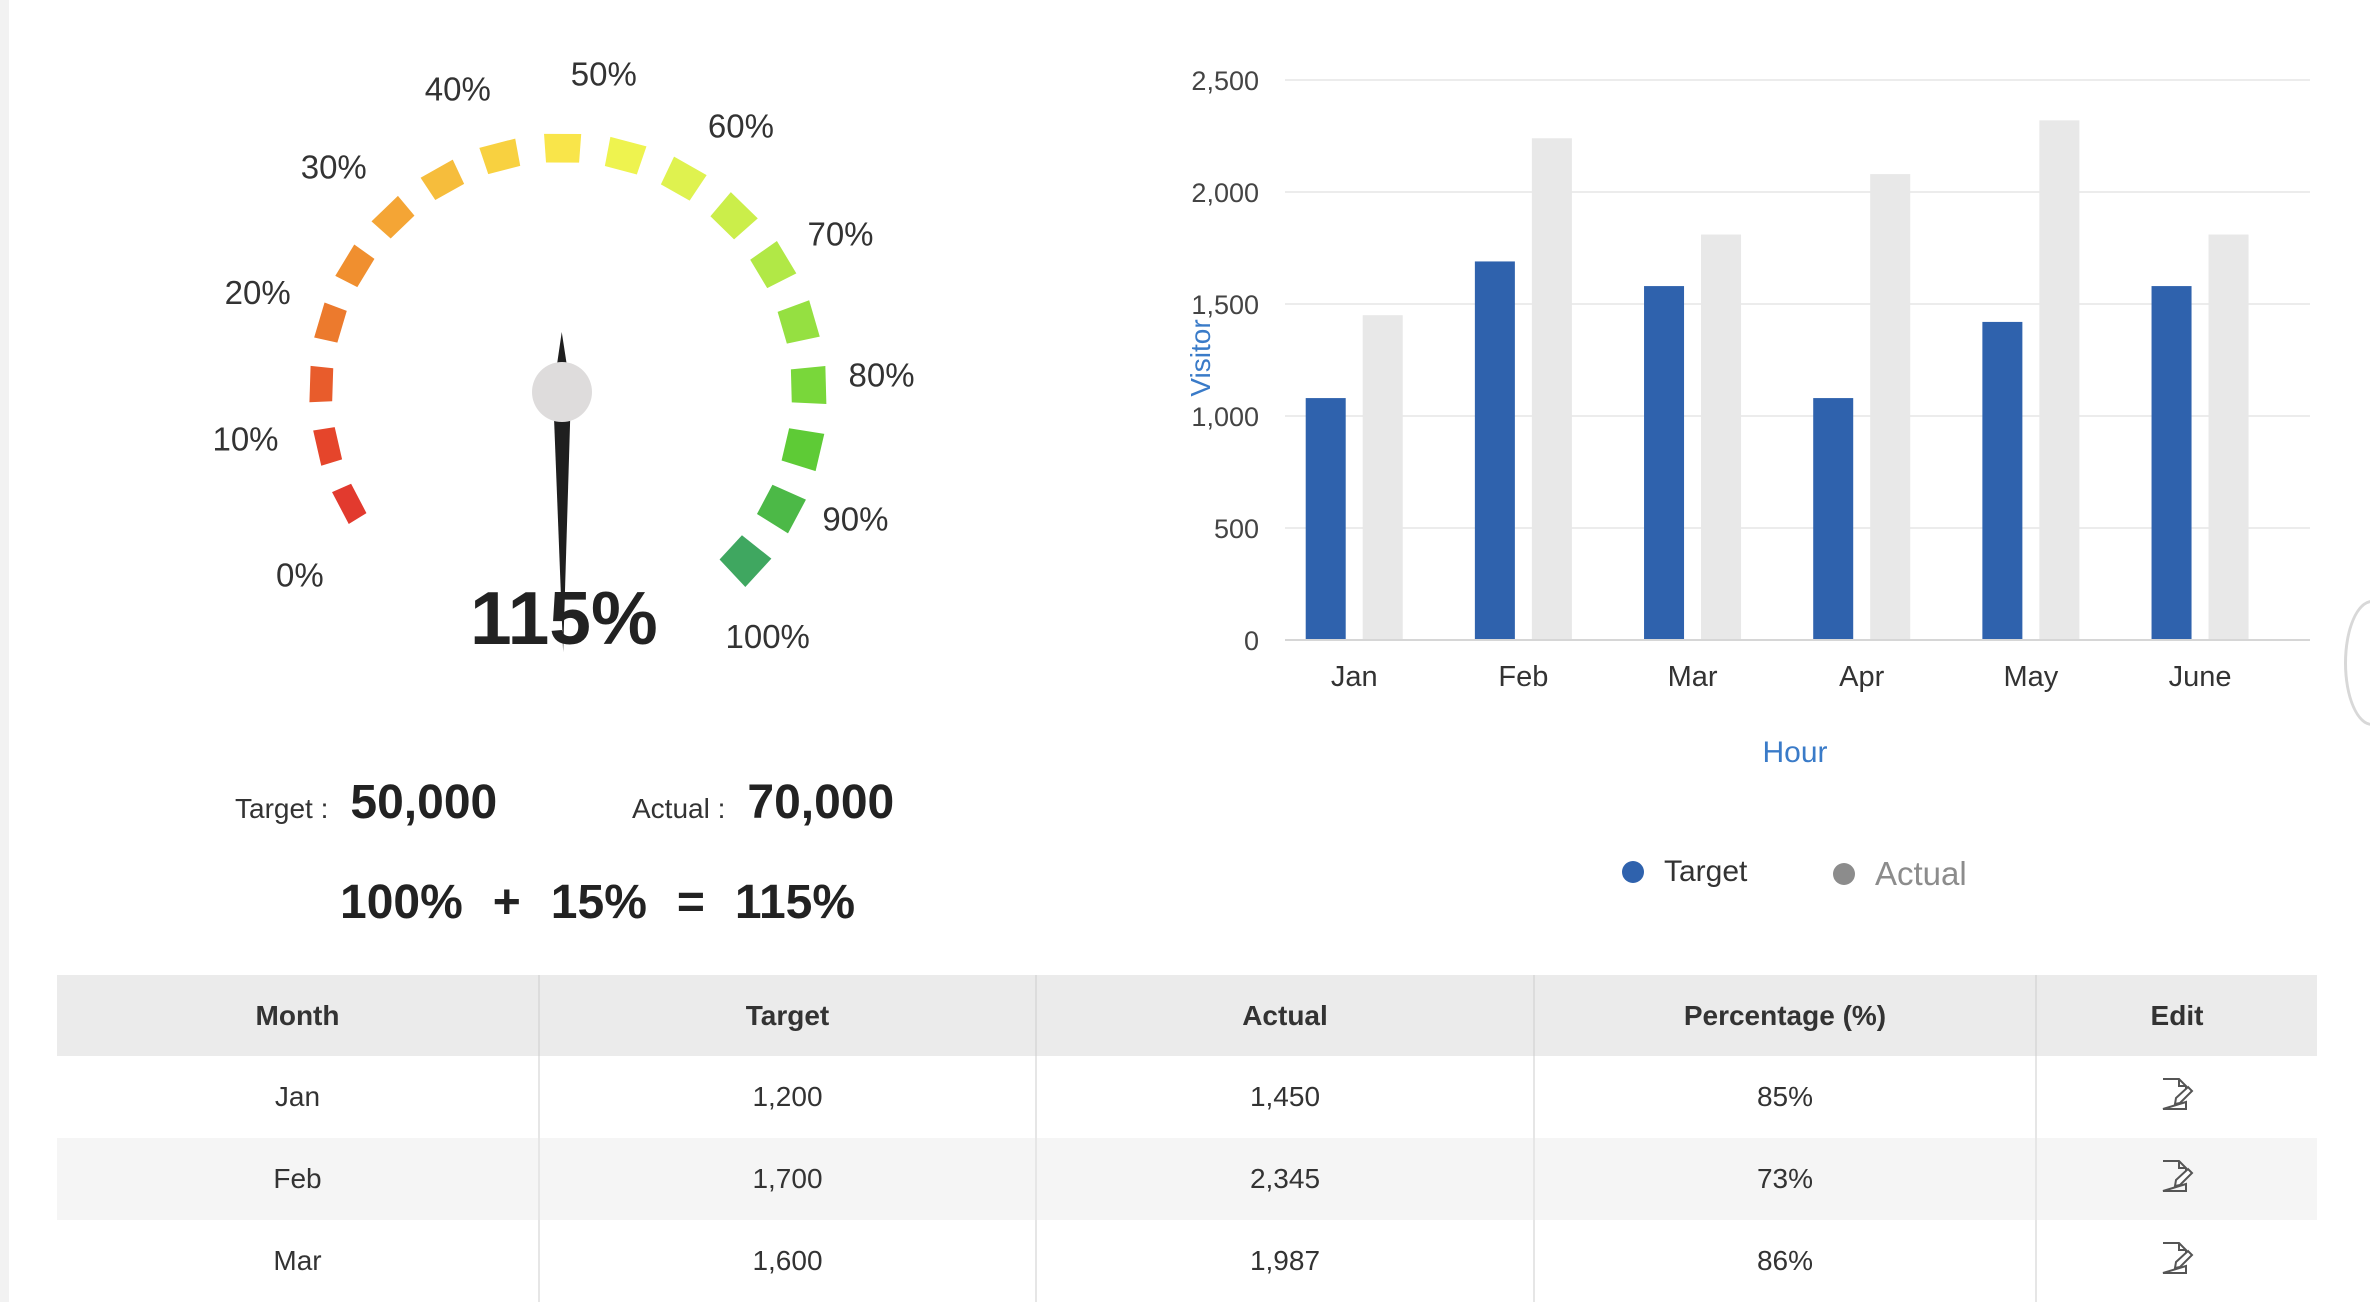 The height and width of the screenshot is (1302, 2370). I want to click on y-tick-label: 500, so click(1236, 529).